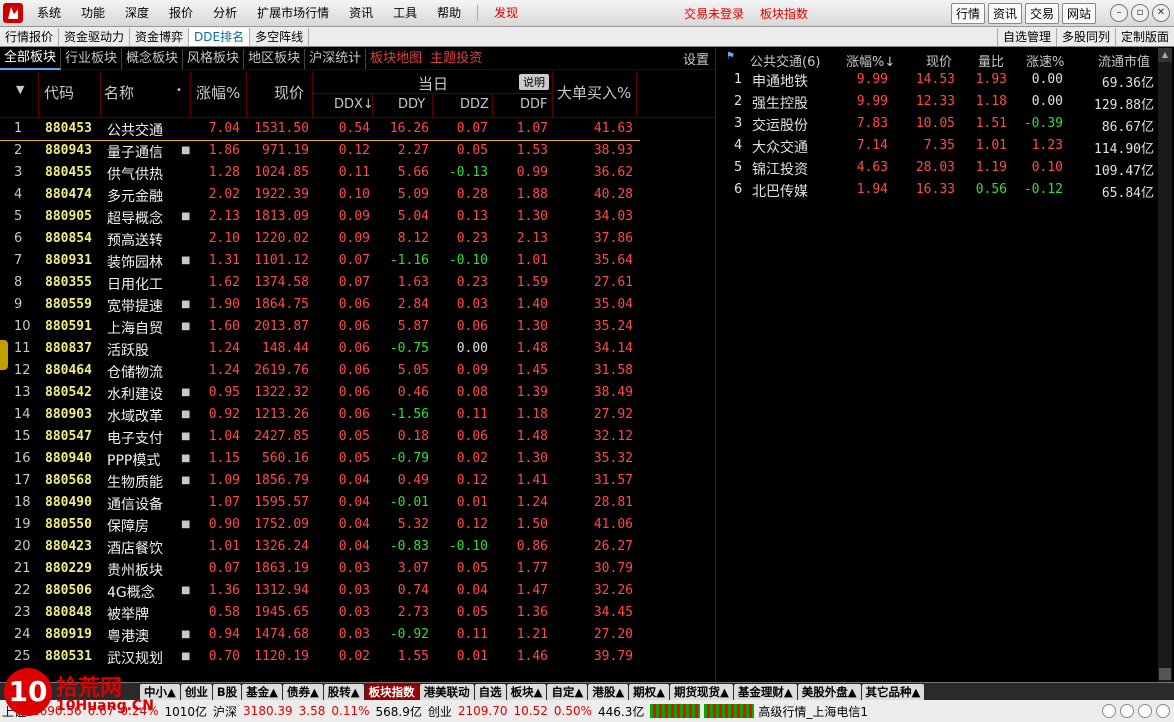 The image size is (1174, 722). What do you see at coordinates (1004, 13) in the screenshot?
I see `news-button: 资讯` at bounding box center [1004, 13].